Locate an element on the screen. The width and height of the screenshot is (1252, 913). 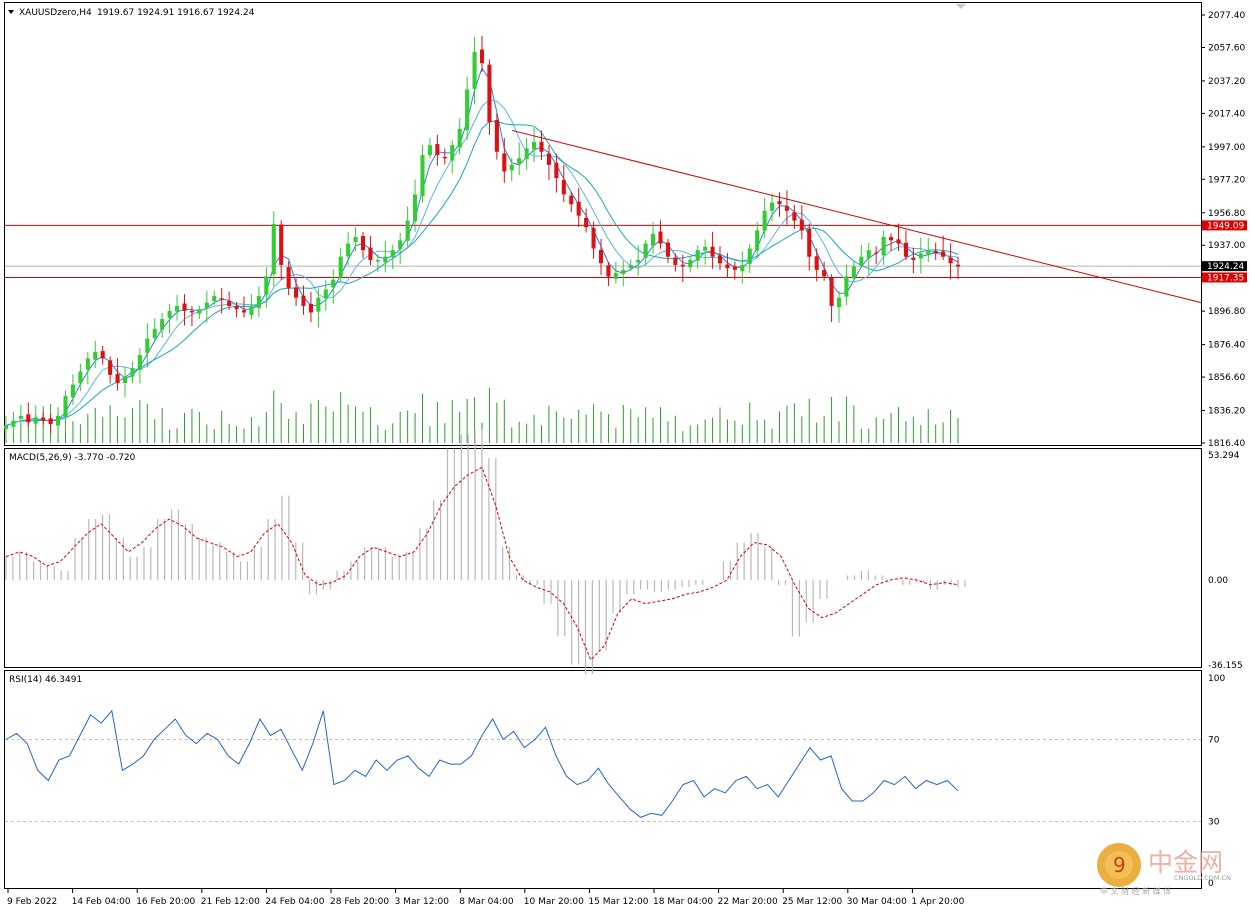
price-tick-label: 1997.00 is located at coordinates (1226, 148).